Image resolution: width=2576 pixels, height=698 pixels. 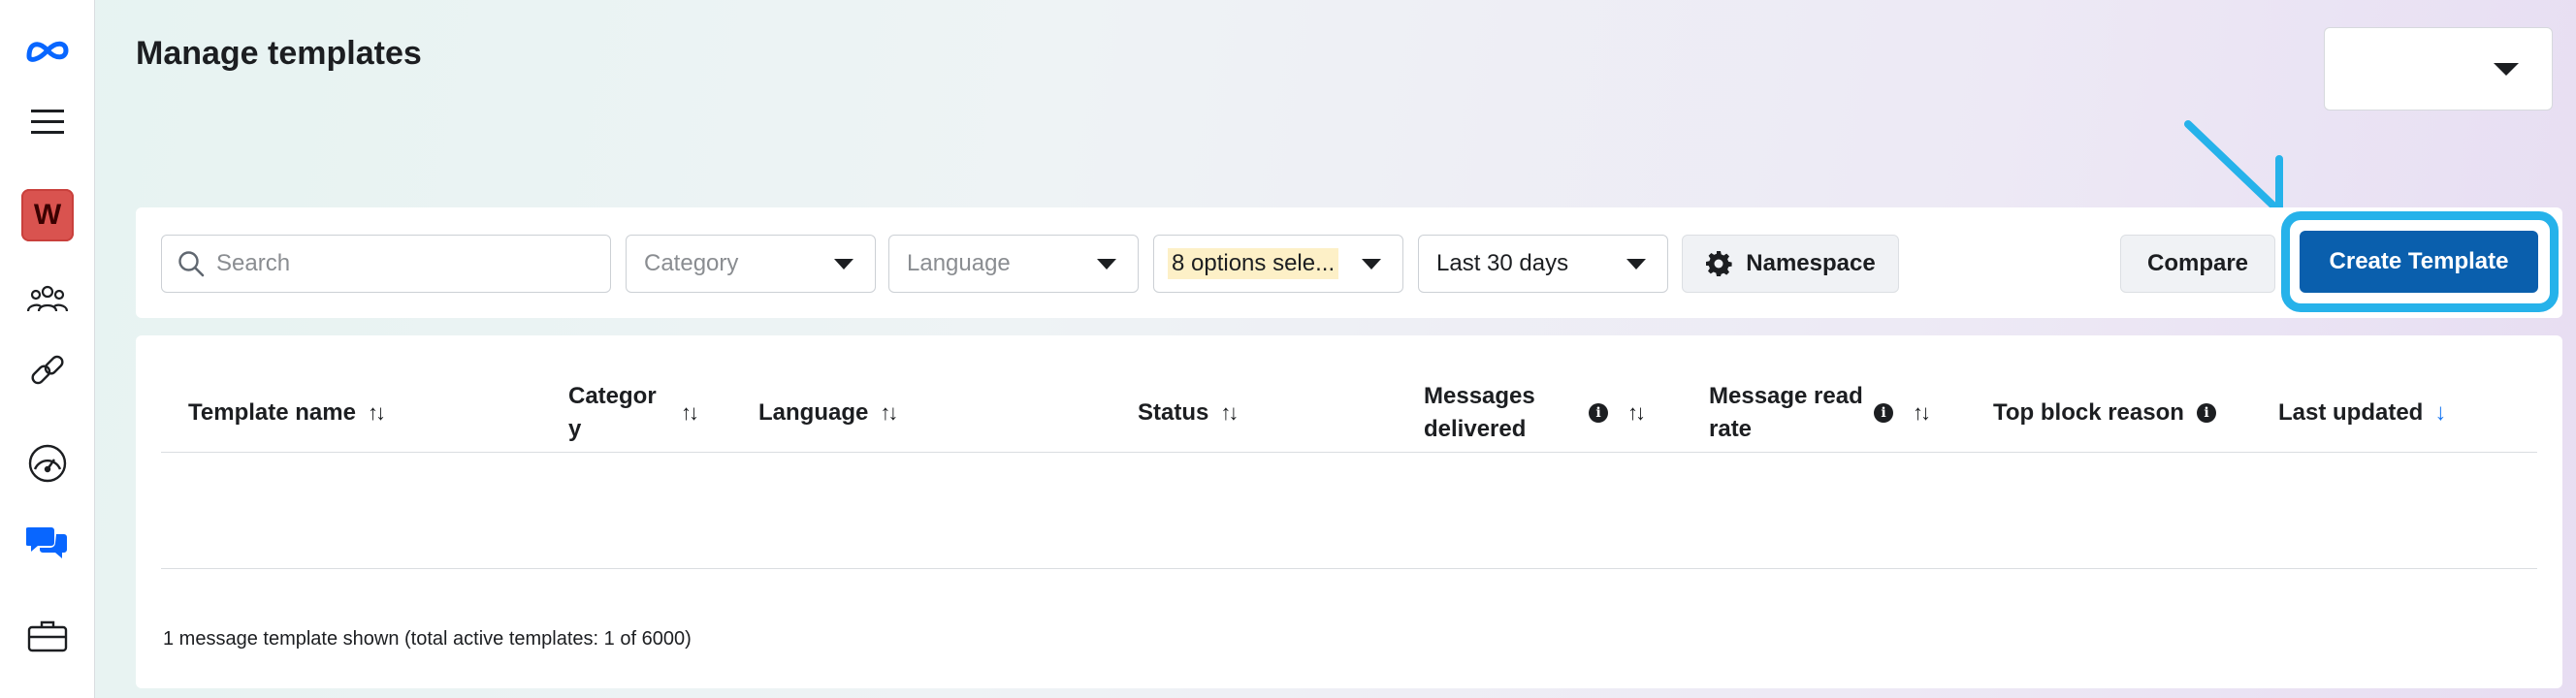 I want to click on table-bottom-divider, so click(x=1349, y=568).